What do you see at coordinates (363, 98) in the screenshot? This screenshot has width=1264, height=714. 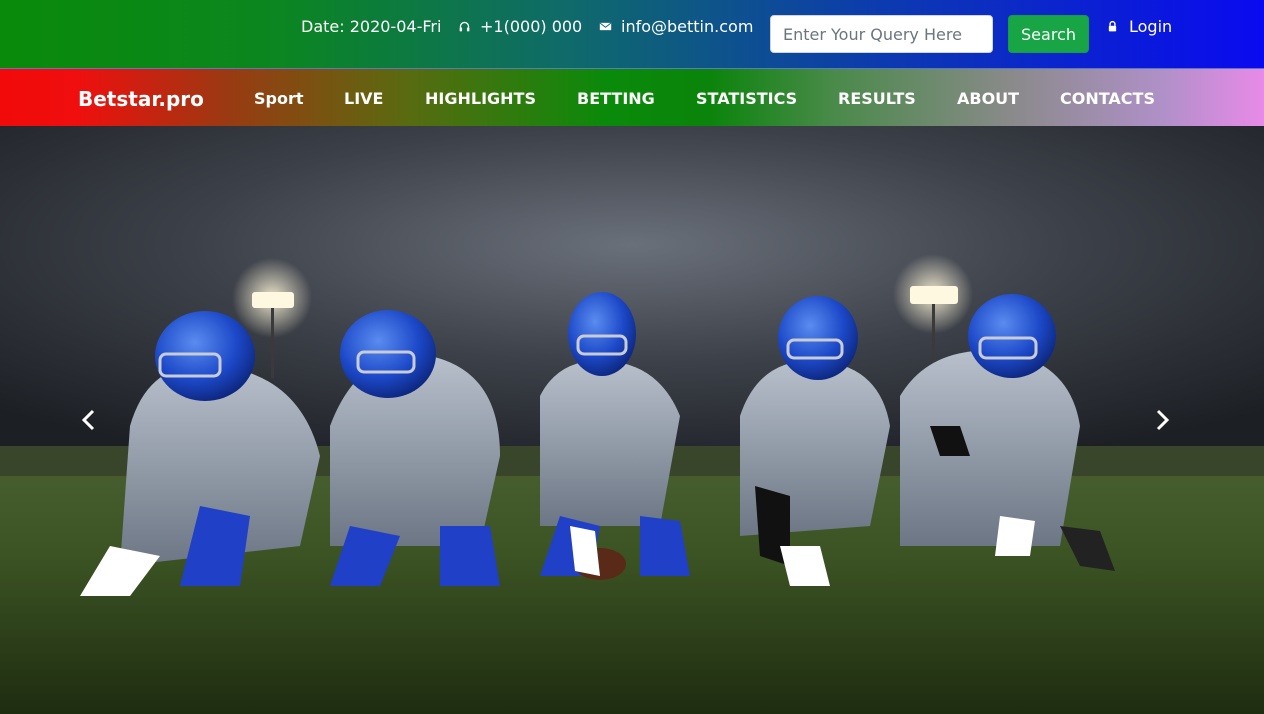 I see `nav-link-live: LIVE` at bounding box center [363, 98].